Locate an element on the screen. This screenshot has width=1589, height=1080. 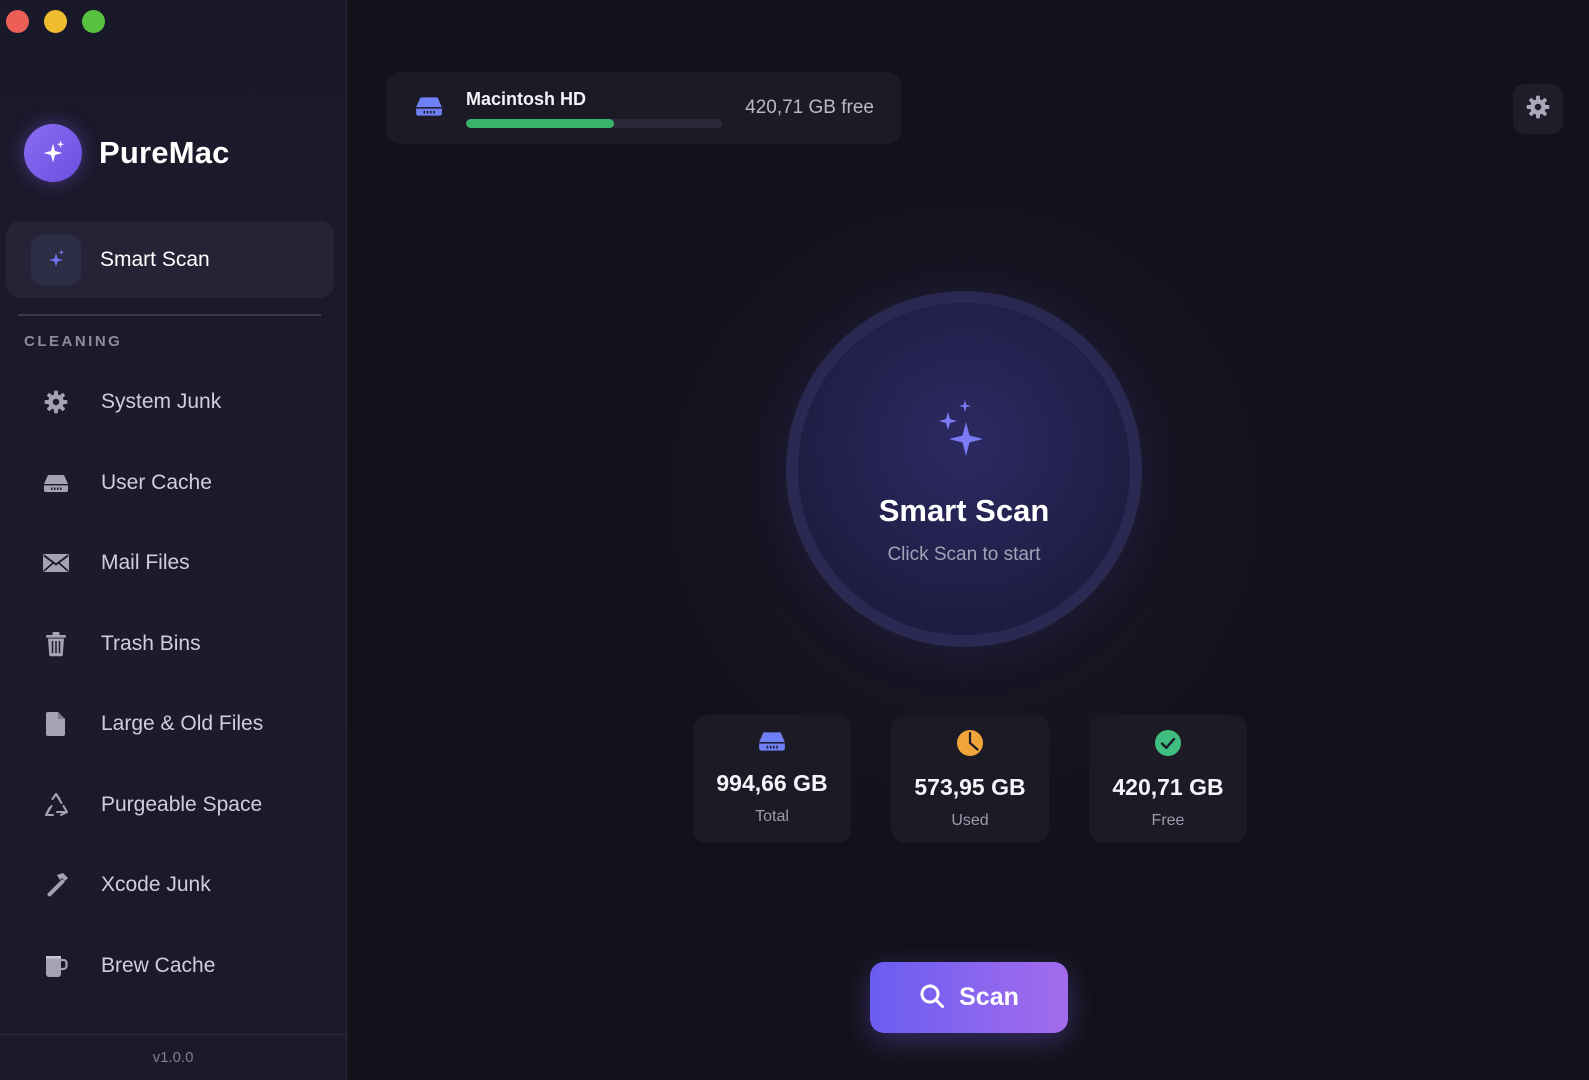
sidebar-item-mail-files: Mail Files is located at coordinates (173, 563).